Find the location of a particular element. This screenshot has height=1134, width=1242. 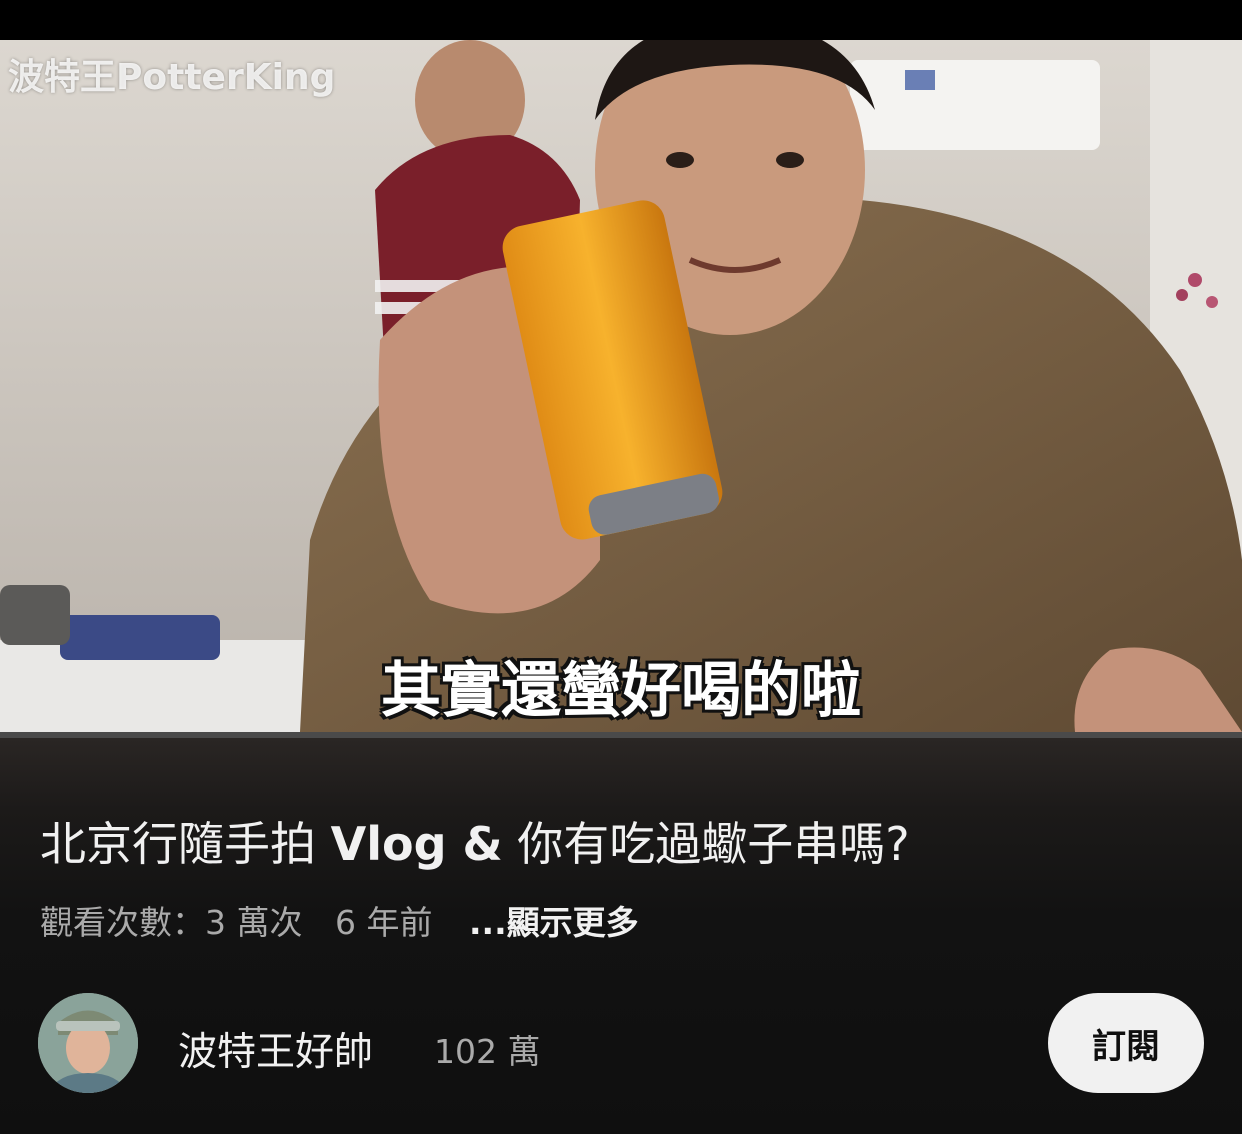

title-part-2: 你有吃過蠍子串嗎? is located at coordinates (706, 844).